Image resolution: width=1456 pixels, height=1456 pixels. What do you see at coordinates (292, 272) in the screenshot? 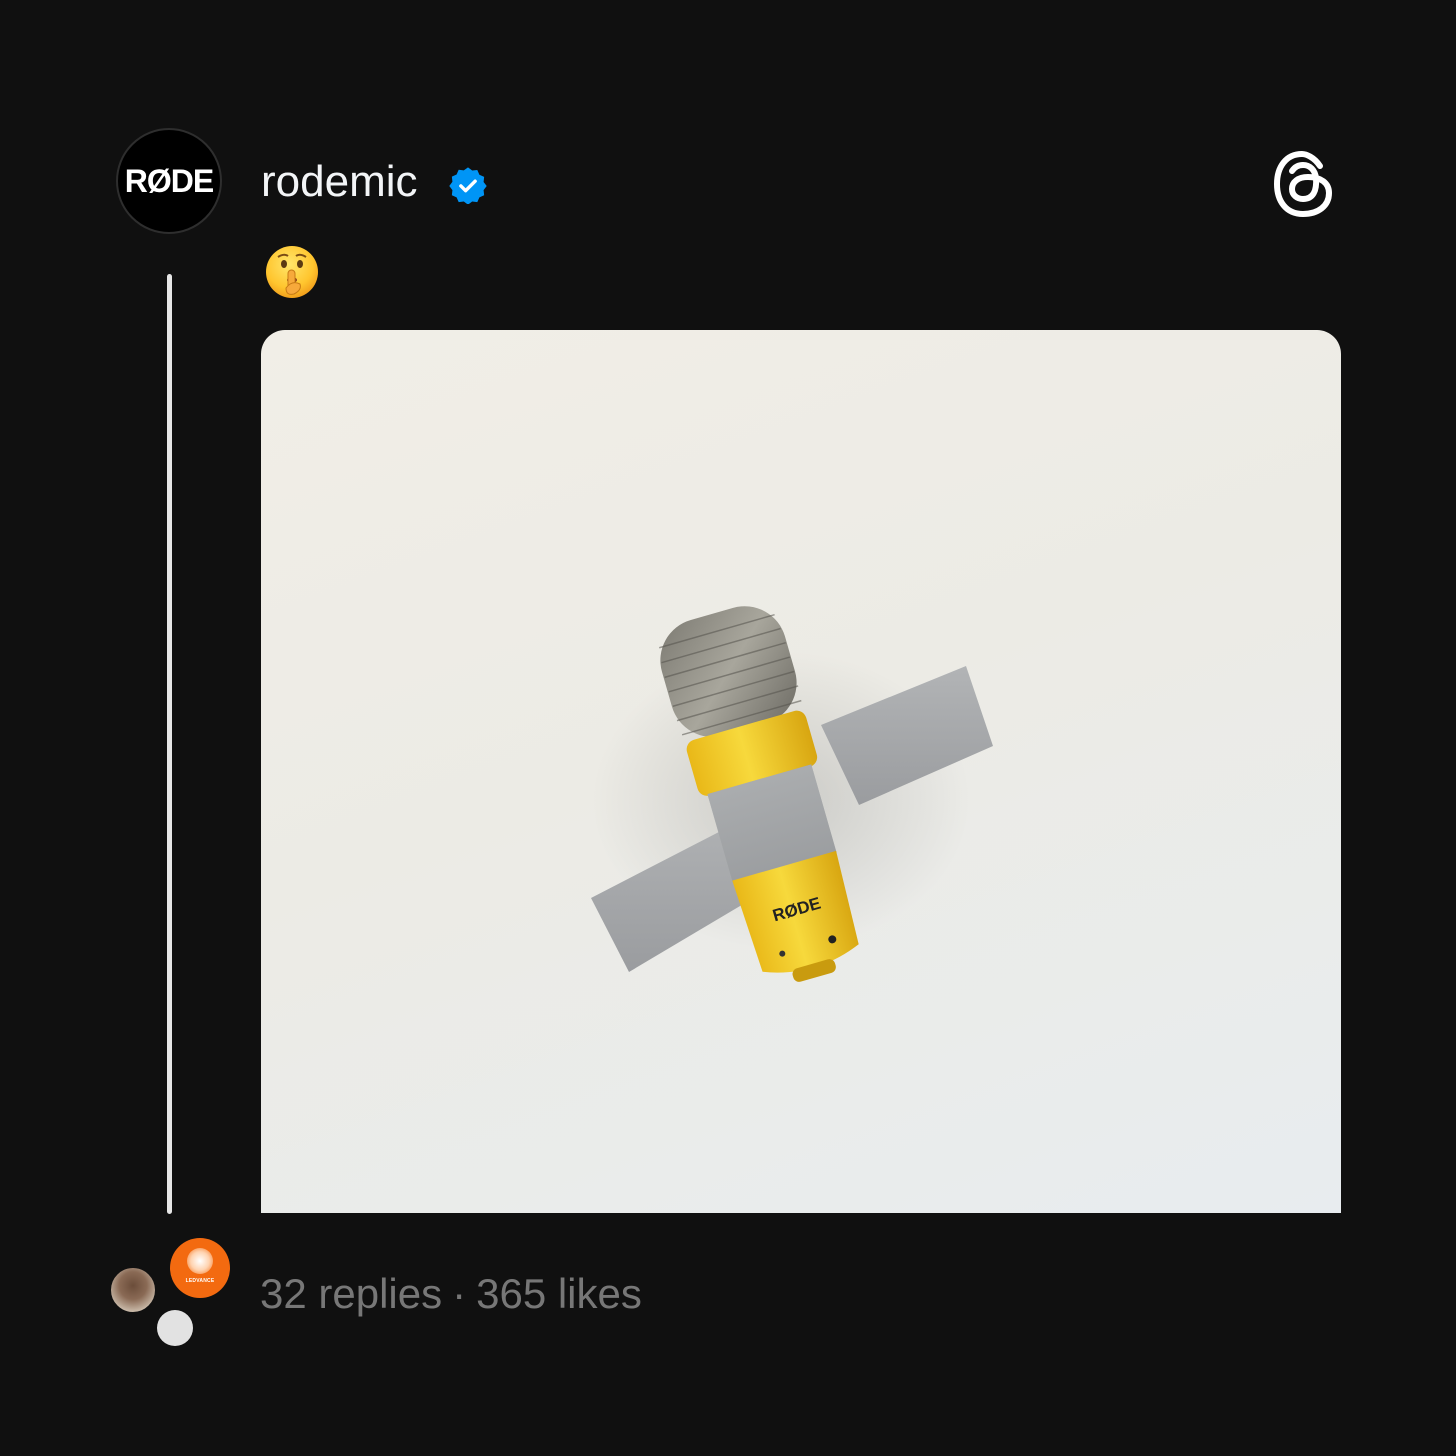
I see `shushing-face-emoji` at bounding box center [292, 272].